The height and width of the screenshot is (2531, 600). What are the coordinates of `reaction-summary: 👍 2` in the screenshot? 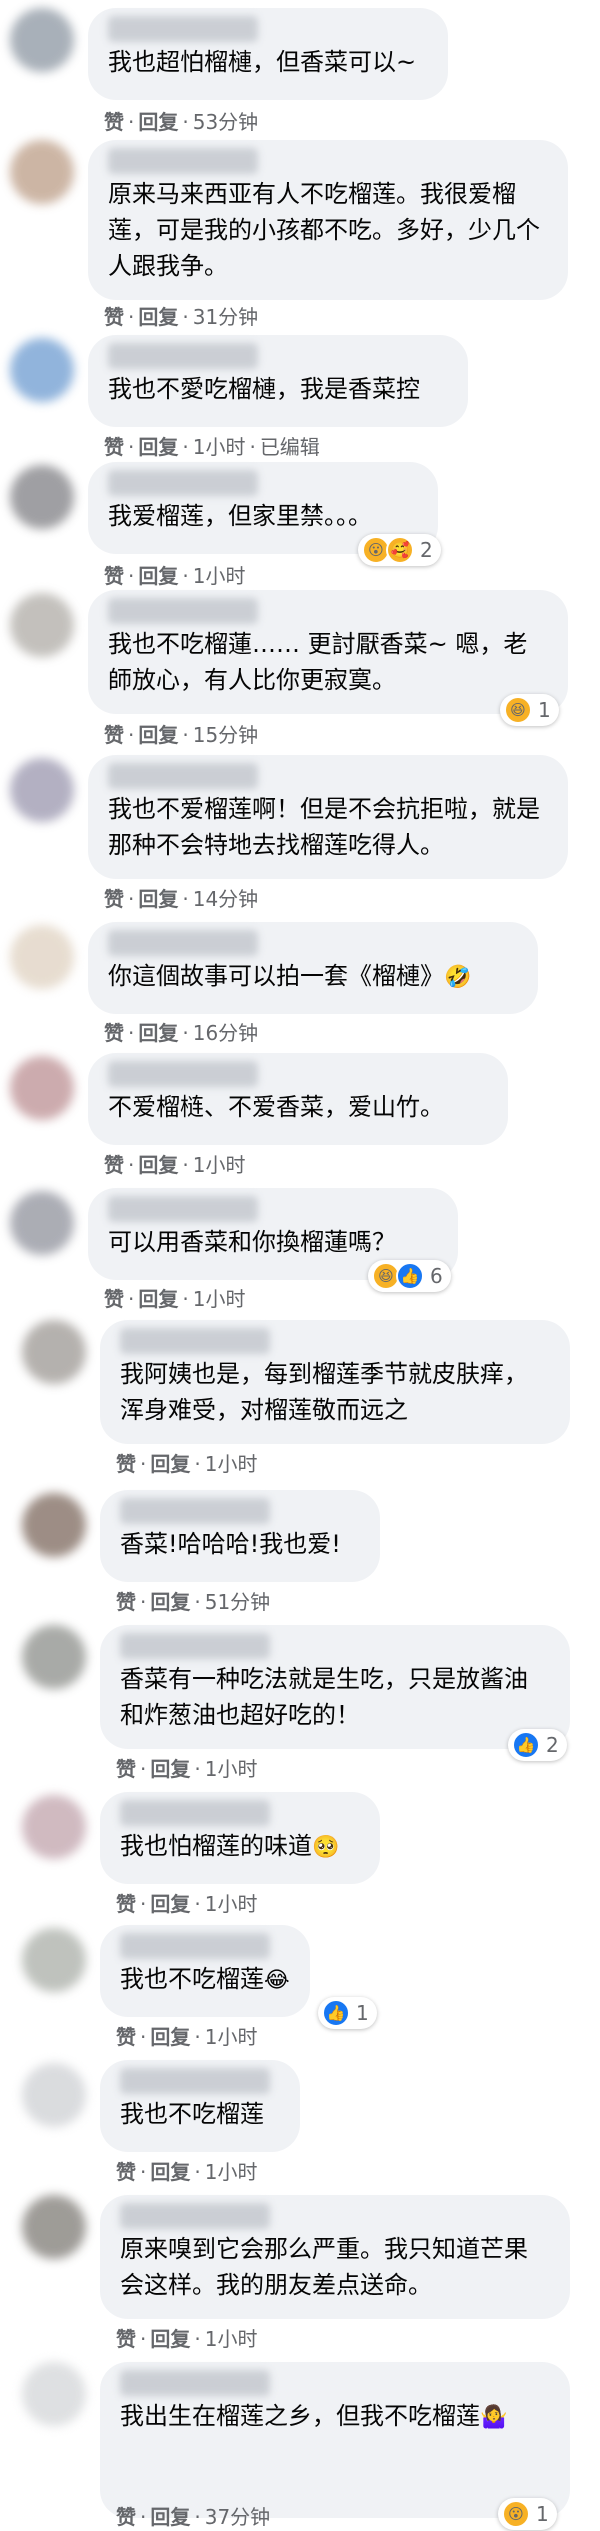 It's located at (537, 1745).